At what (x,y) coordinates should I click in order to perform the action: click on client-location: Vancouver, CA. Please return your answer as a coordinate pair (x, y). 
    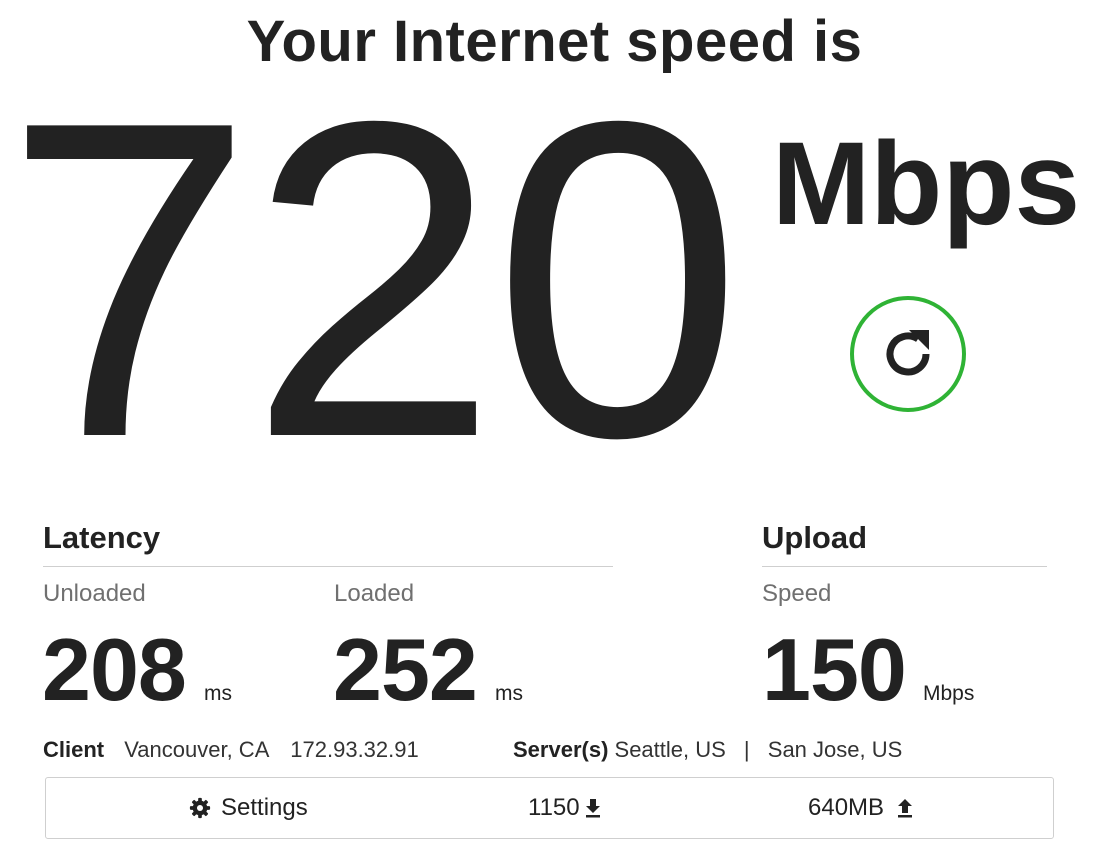
    Looking at the image, I should click on (196, 749).